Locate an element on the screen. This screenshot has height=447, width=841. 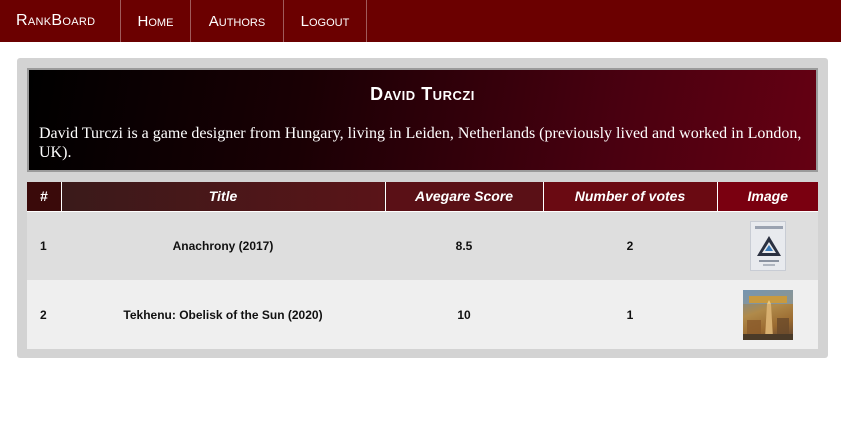
row-average-score: 10 is located at coordinates (464, 314).